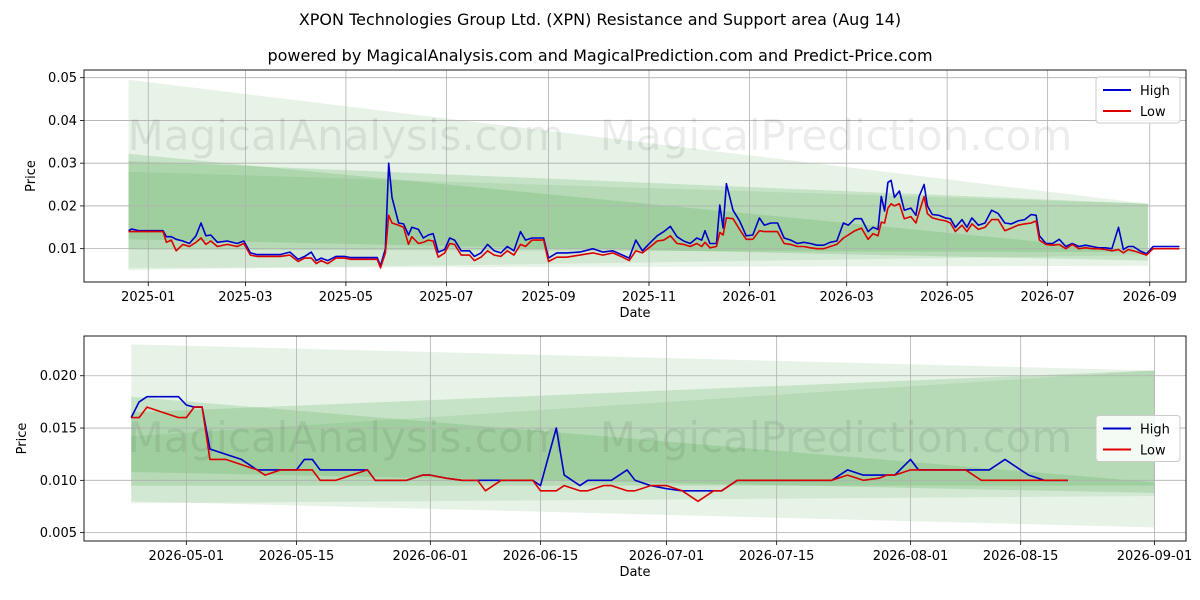  What do you see at coordinates (346, 297) in the screenshot?
I see `x-tick-label: 2025-05` at bounding box center [346, 297].